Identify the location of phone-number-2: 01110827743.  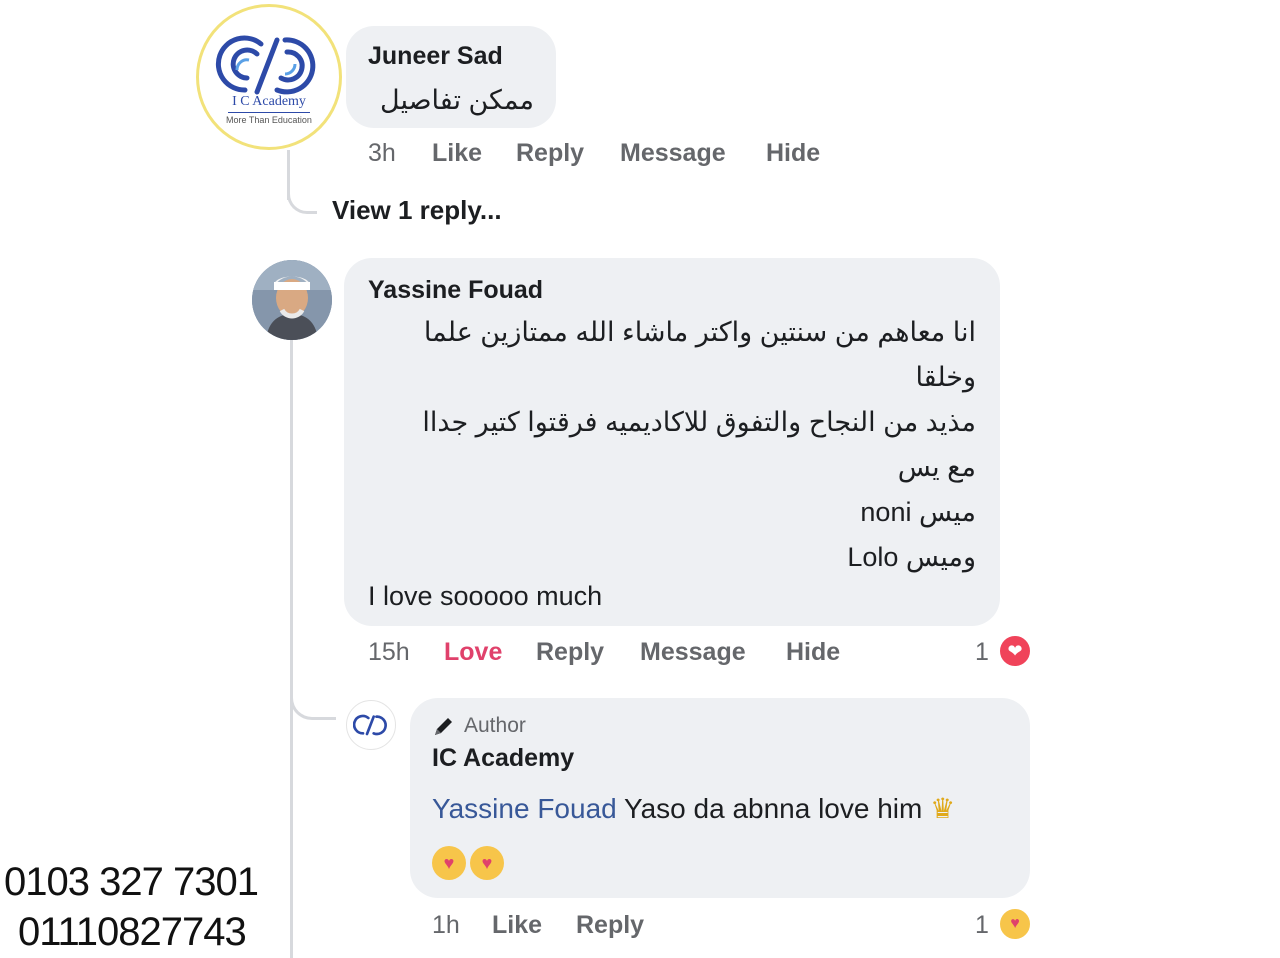
(132, 932).